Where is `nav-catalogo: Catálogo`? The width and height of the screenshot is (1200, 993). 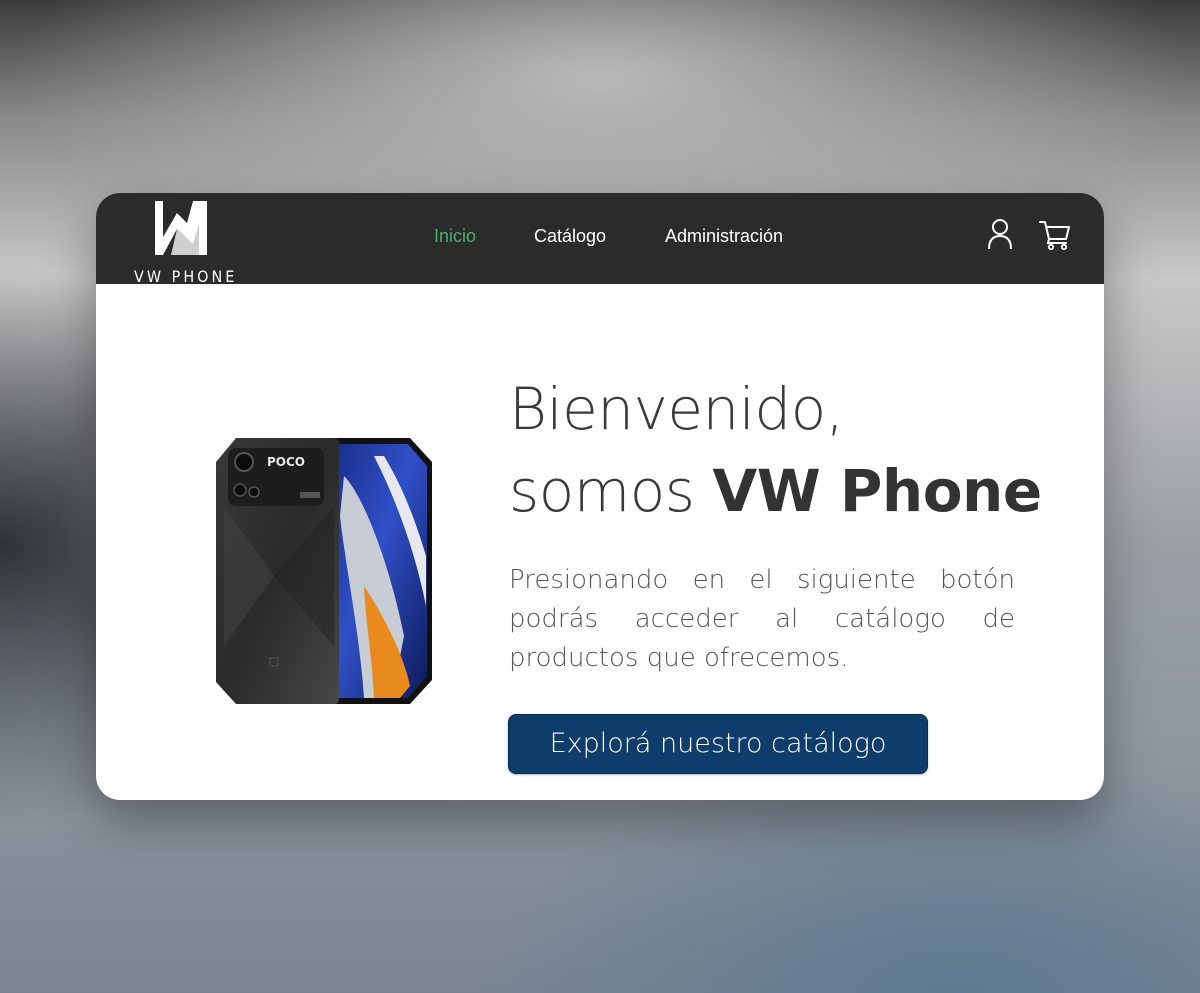 nav-catalogo: Catálogo is located at coordinates (570, 236).